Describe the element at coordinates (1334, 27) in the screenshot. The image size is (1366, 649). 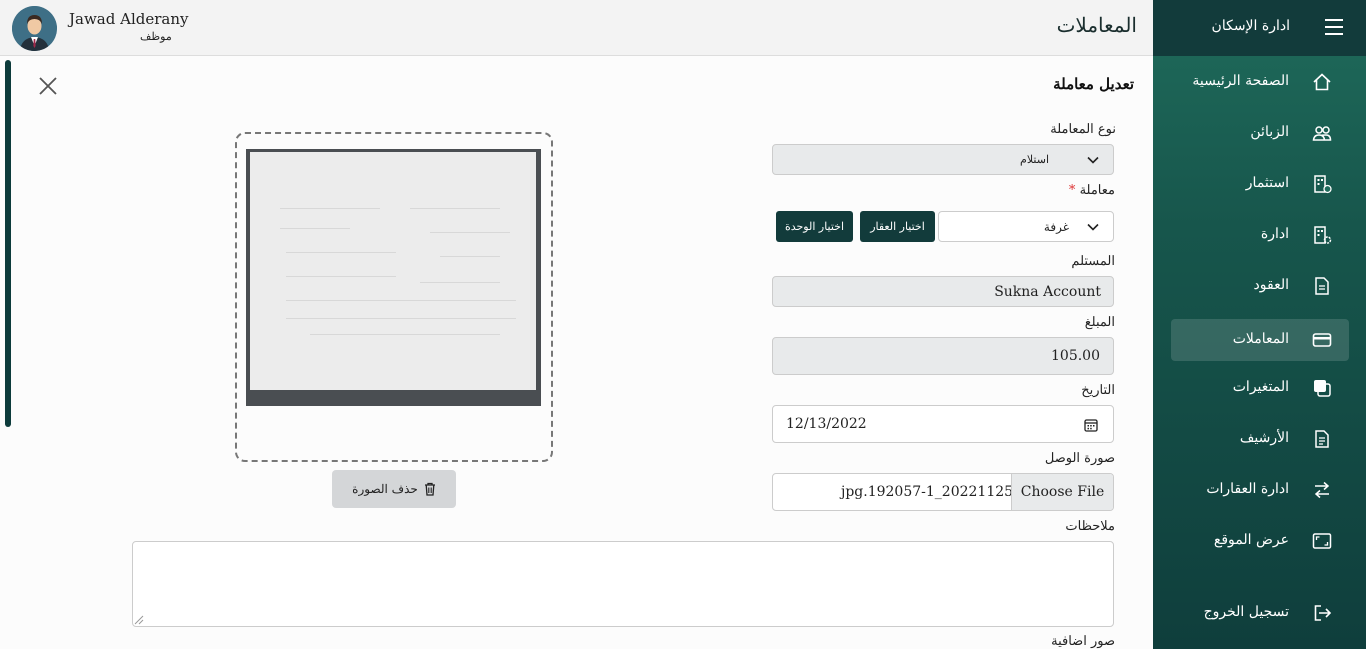
I see `hamburger-menu-icon` at that location.